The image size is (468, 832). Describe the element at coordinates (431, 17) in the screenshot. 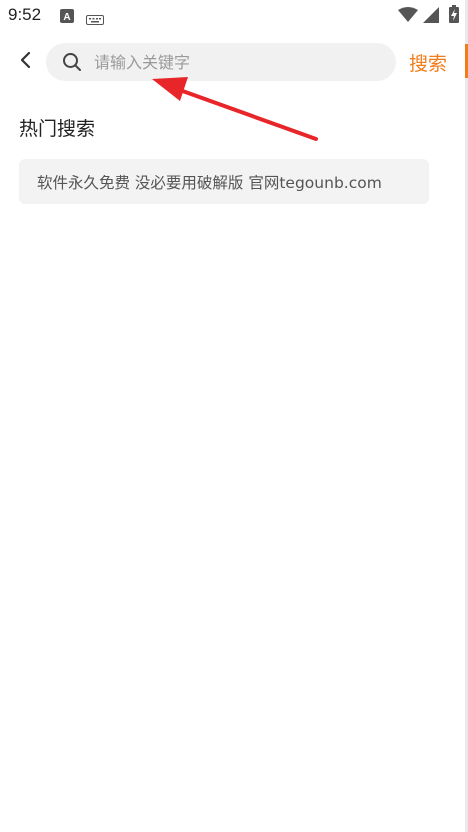

I see `signal-icon` at that location.